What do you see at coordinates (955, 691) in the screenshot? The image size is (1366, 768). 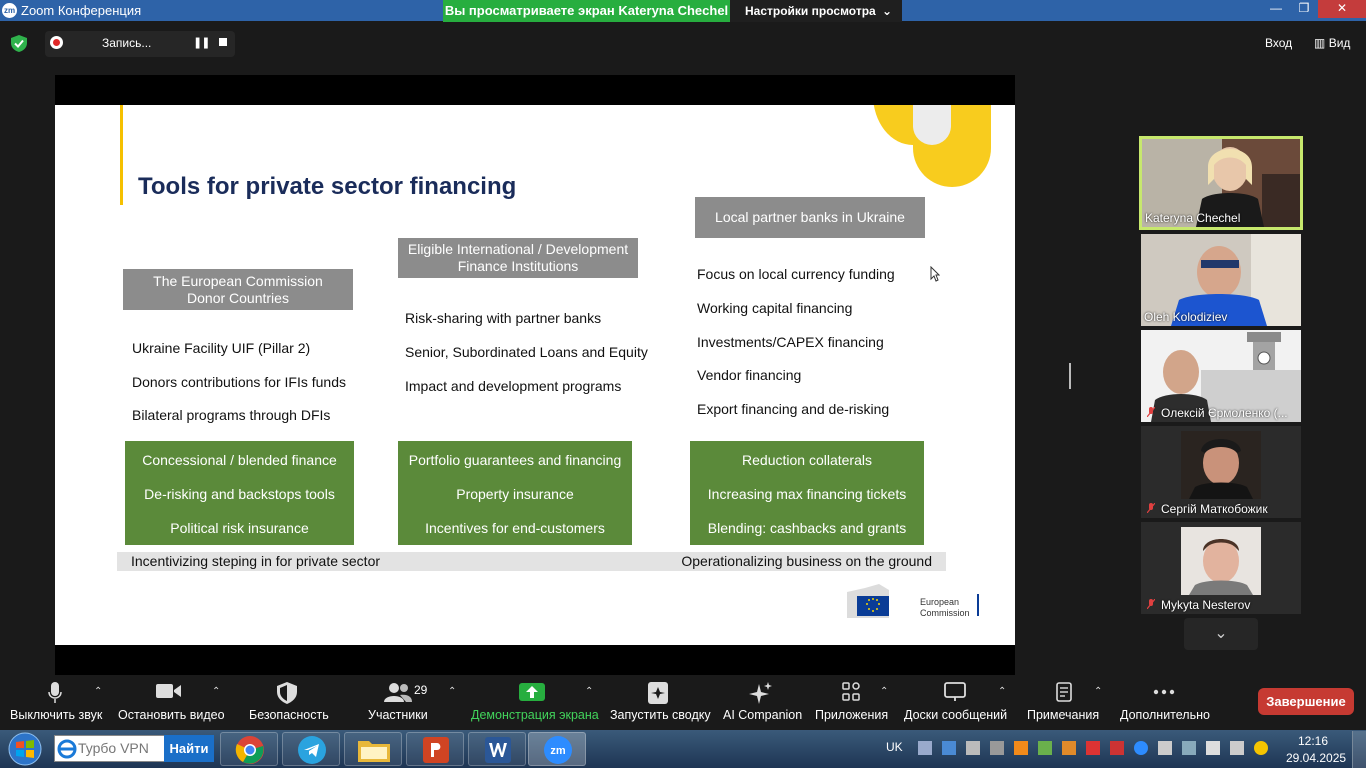 I see `whiteboard-icon` at bounding box center [955, 691].